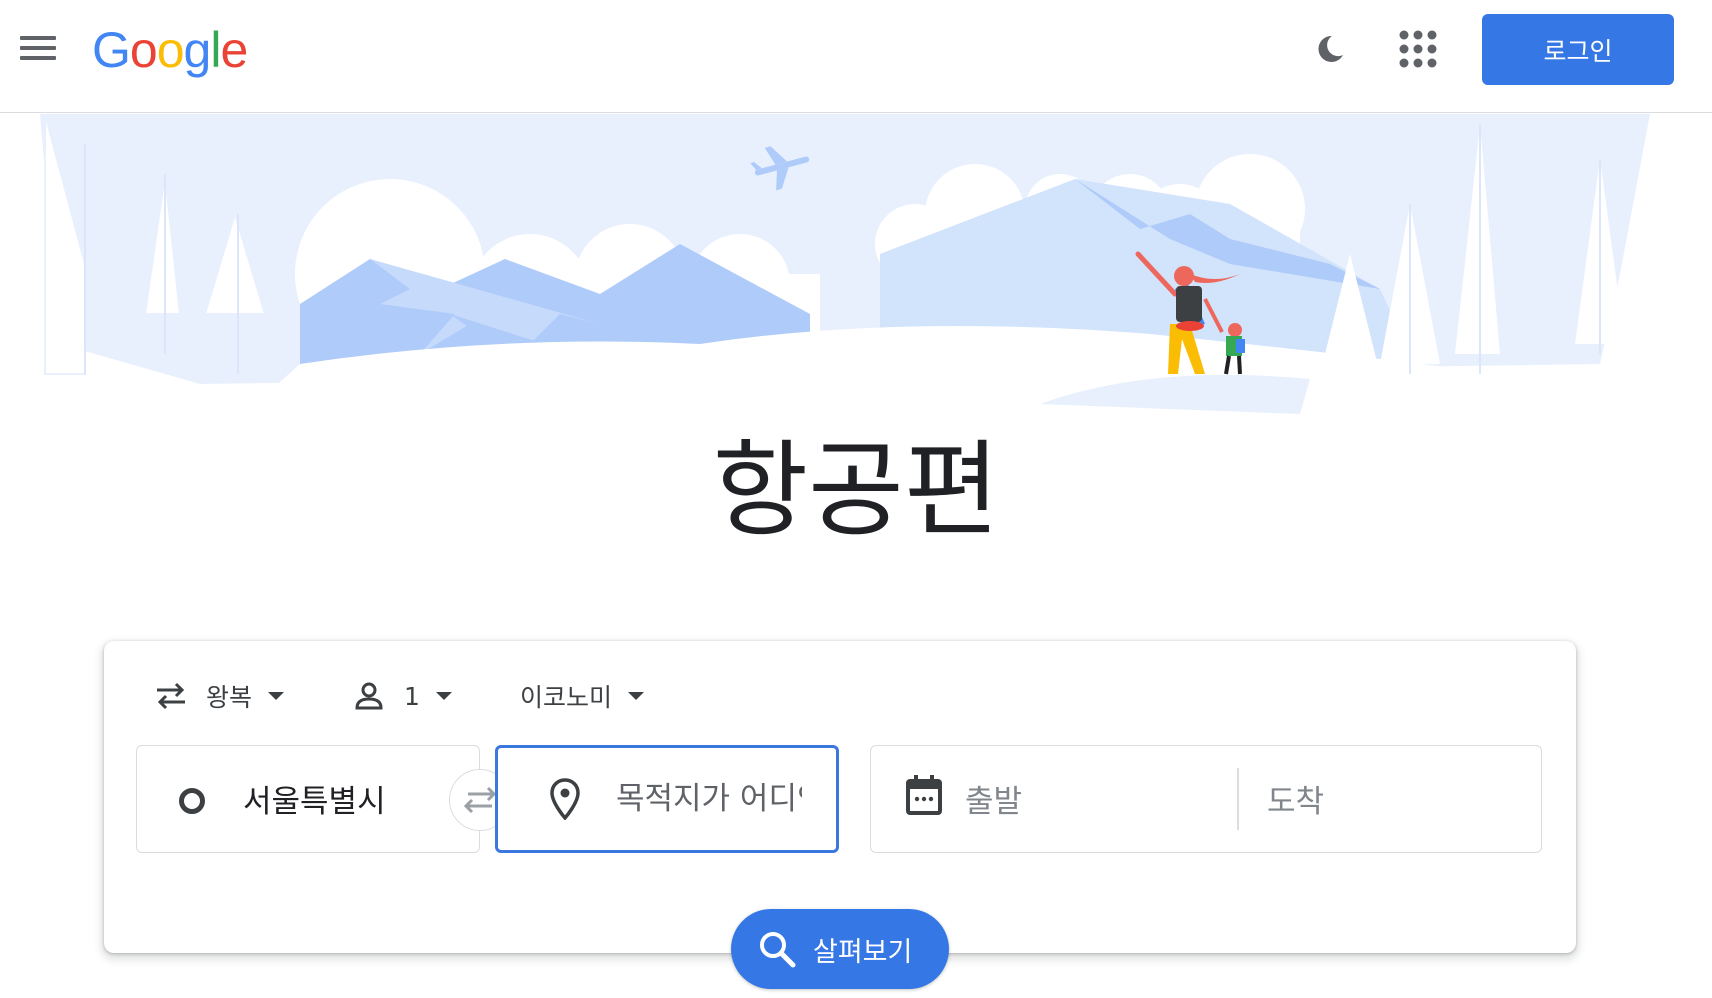 The image size is (1712, 998). I want to click on google-apps-button, so click(1418, 49).